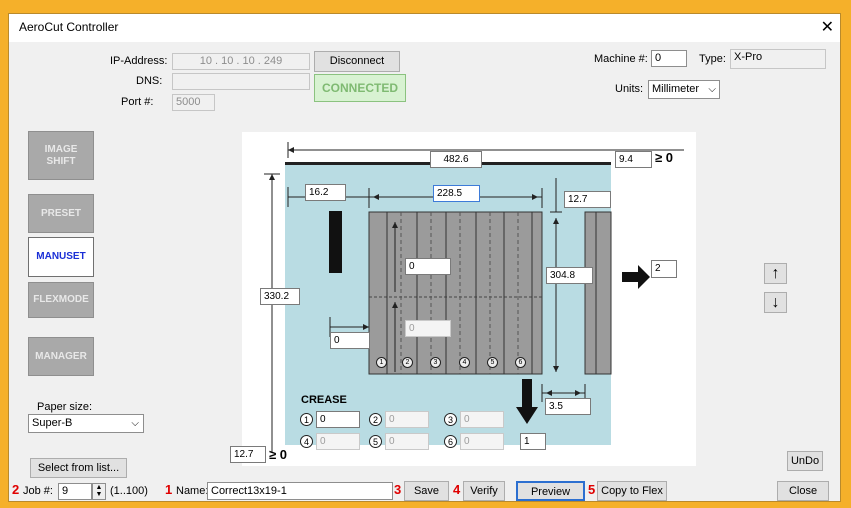  I want to click on marker-5: 5, so click(592, 489).